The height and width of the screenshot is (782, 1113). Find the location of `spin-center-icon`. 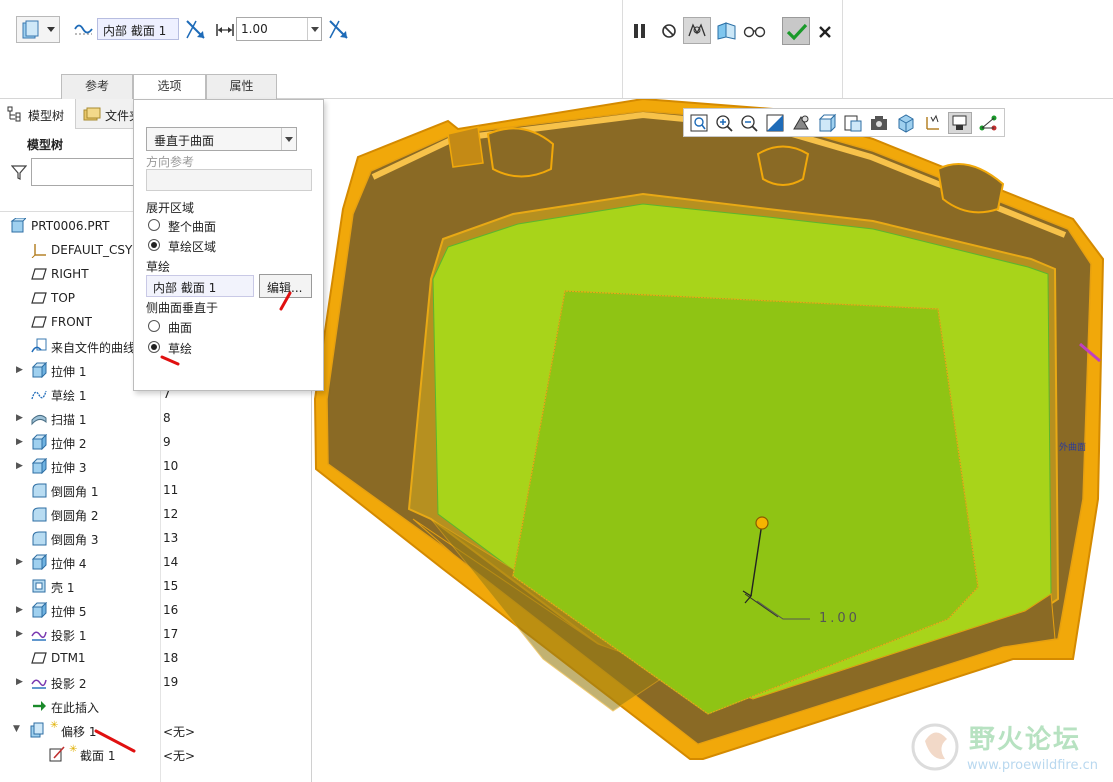

spin-center-icon is located at coordinates (988, 123).